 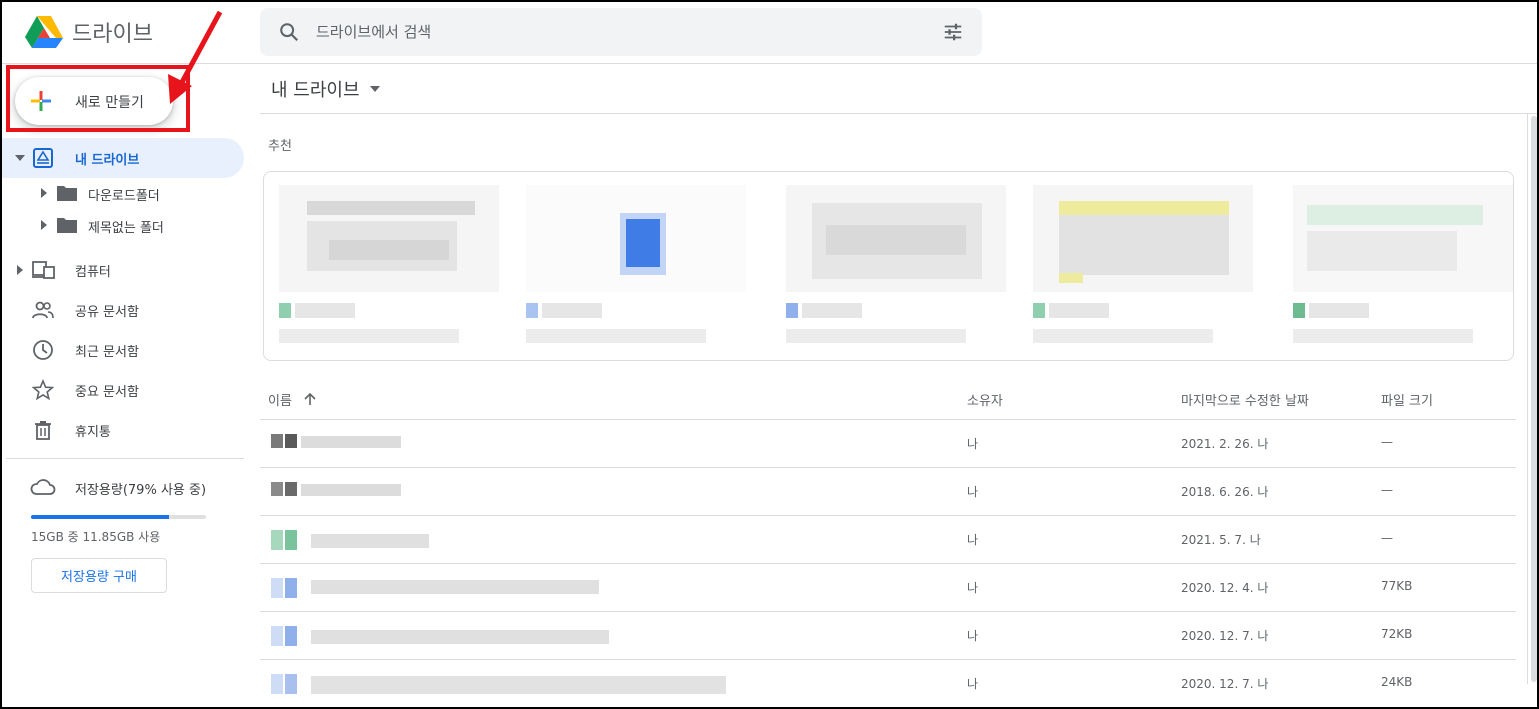 I want to click on sidebar-item-starred: 중요 문서함, so click(x=122, y=390).